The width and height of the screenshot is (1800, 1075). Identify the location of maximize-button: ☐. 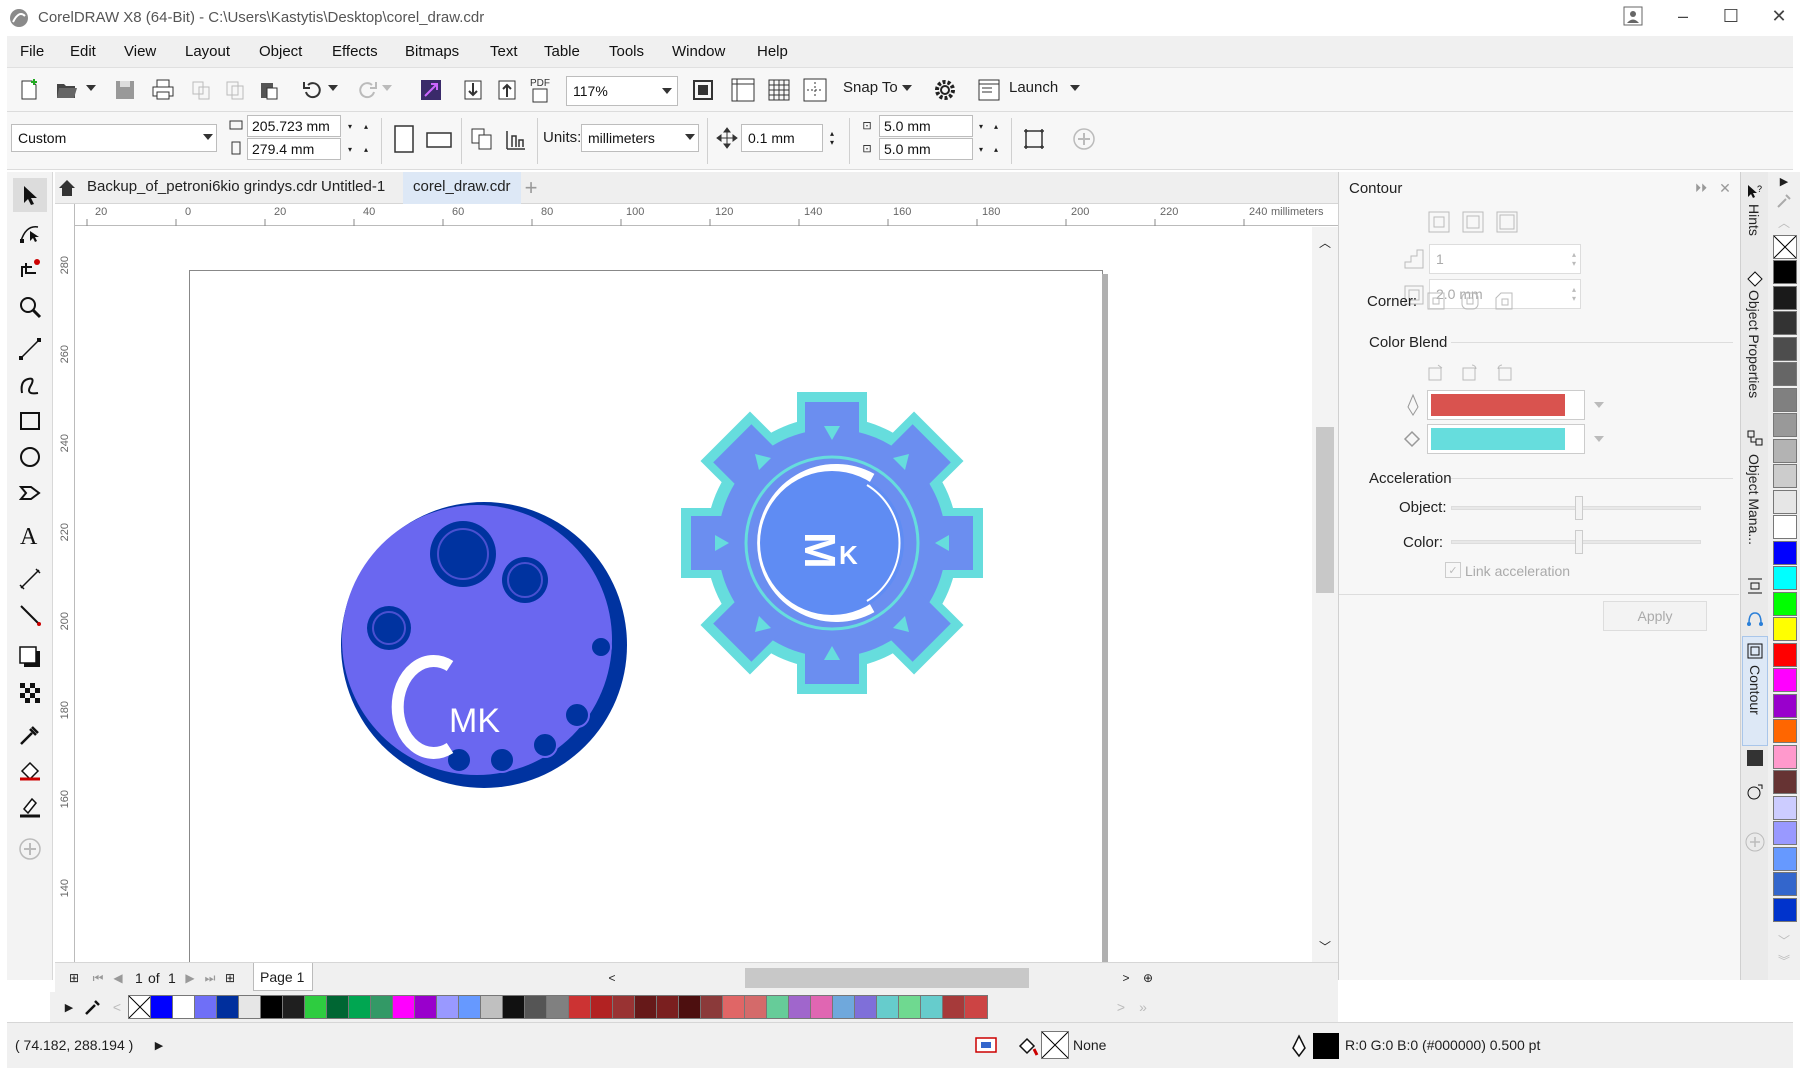
(1731, 16).